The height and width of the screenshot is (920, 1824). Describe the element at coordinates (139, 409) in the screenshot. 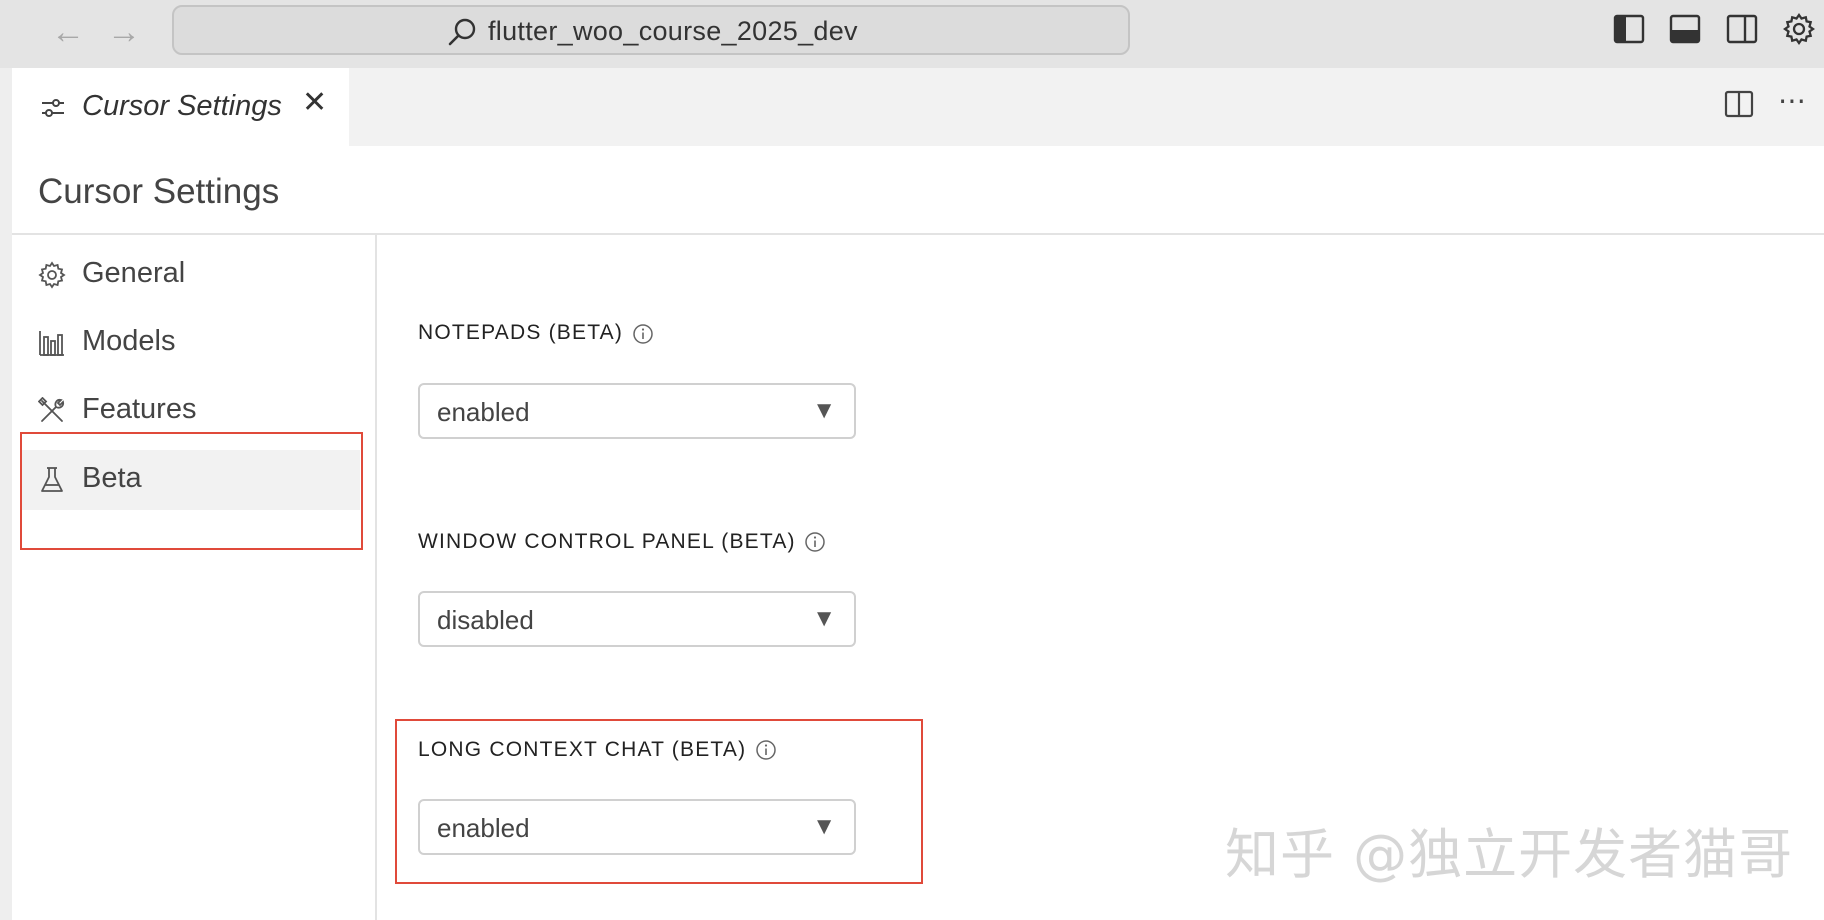

I see `sidebar-item-label: Features` at that location.